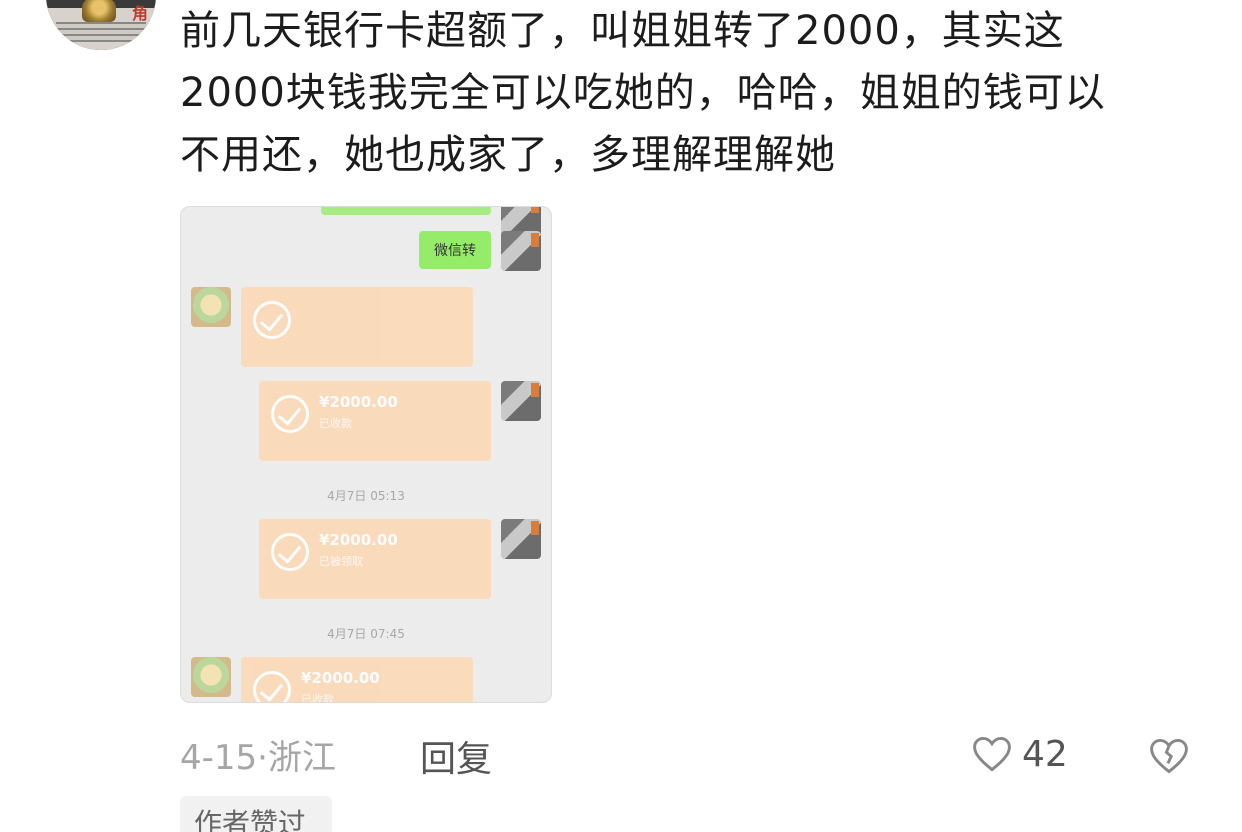 This screenshot has width=1242, height=832. What do you see at coordinates (406, 211) in the screenshot?
I see `chat-bubble-partial` at bounding box center [406, 211].